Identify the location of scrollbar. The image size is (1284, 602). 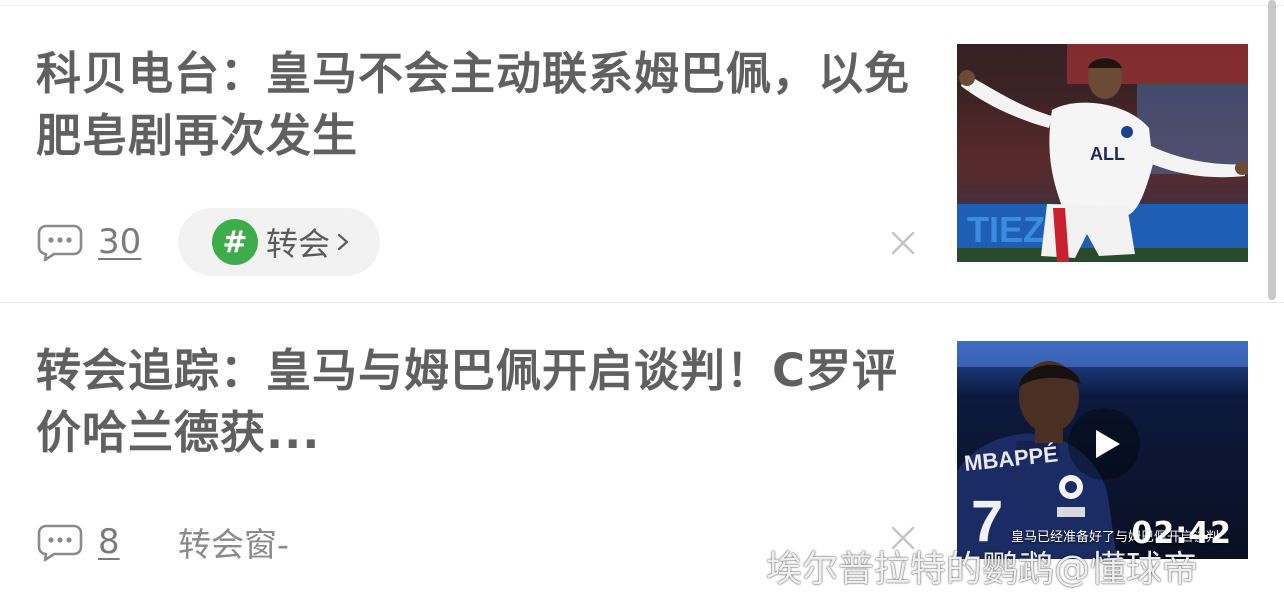
(1272, 150).